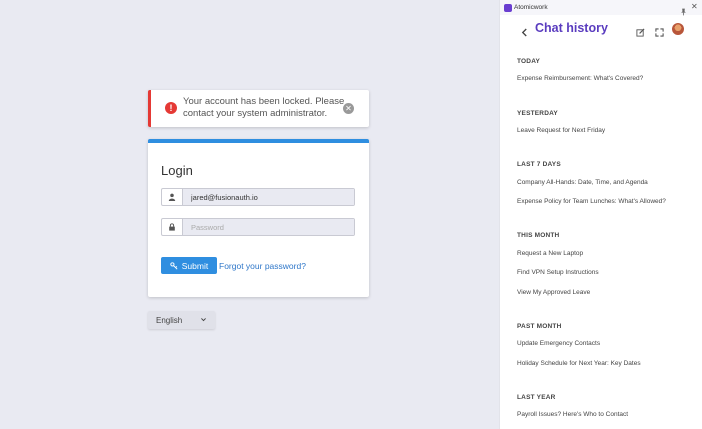  I want to click on language-value: English, so click(169, 320).